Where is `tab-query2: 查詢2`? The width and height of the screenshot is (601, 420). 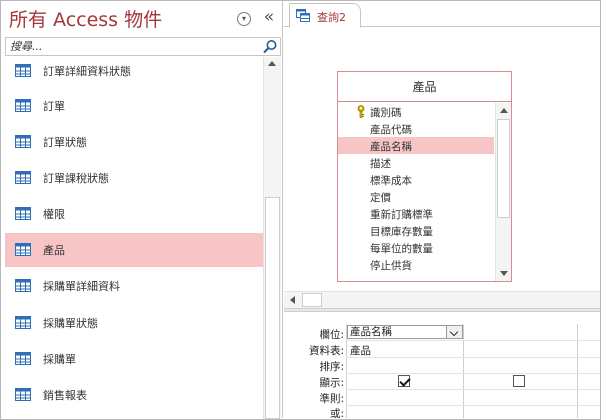 tab-query2: 查詢2 is located at coordinates (325, 15).